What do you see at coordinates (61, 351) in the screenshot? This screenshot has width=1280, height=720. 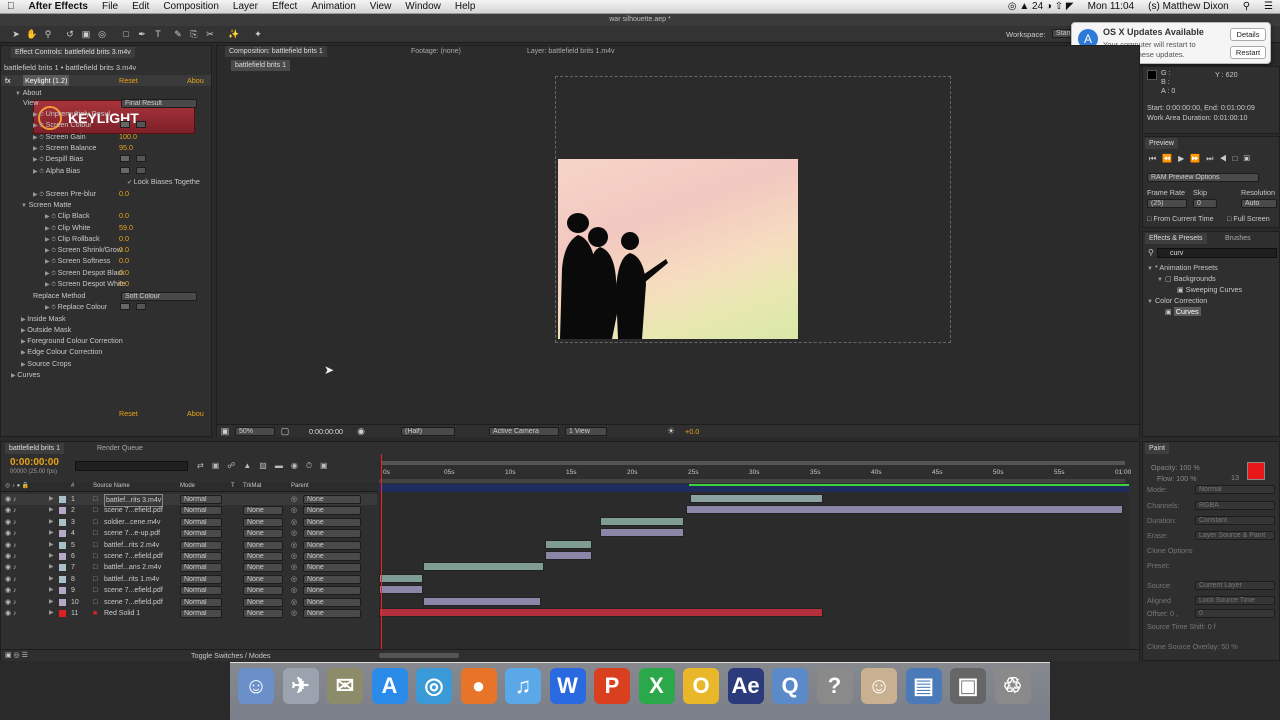 I see `param-row: ▶ Edge Colour Correction` at bounding box center [61, 351].